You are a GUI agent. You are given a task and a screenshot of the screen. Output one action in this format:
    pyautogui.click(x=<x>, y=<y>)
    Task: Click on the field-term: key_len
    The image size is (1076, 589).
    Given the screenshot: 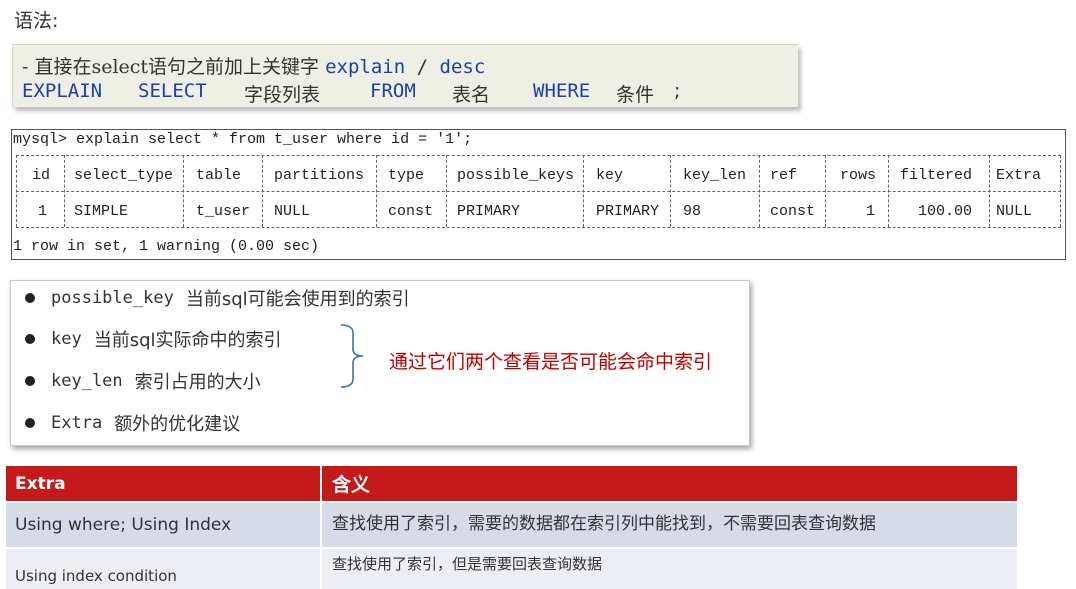 What is the action you would take?
    pyautogui.click(x=87, y=381)
    